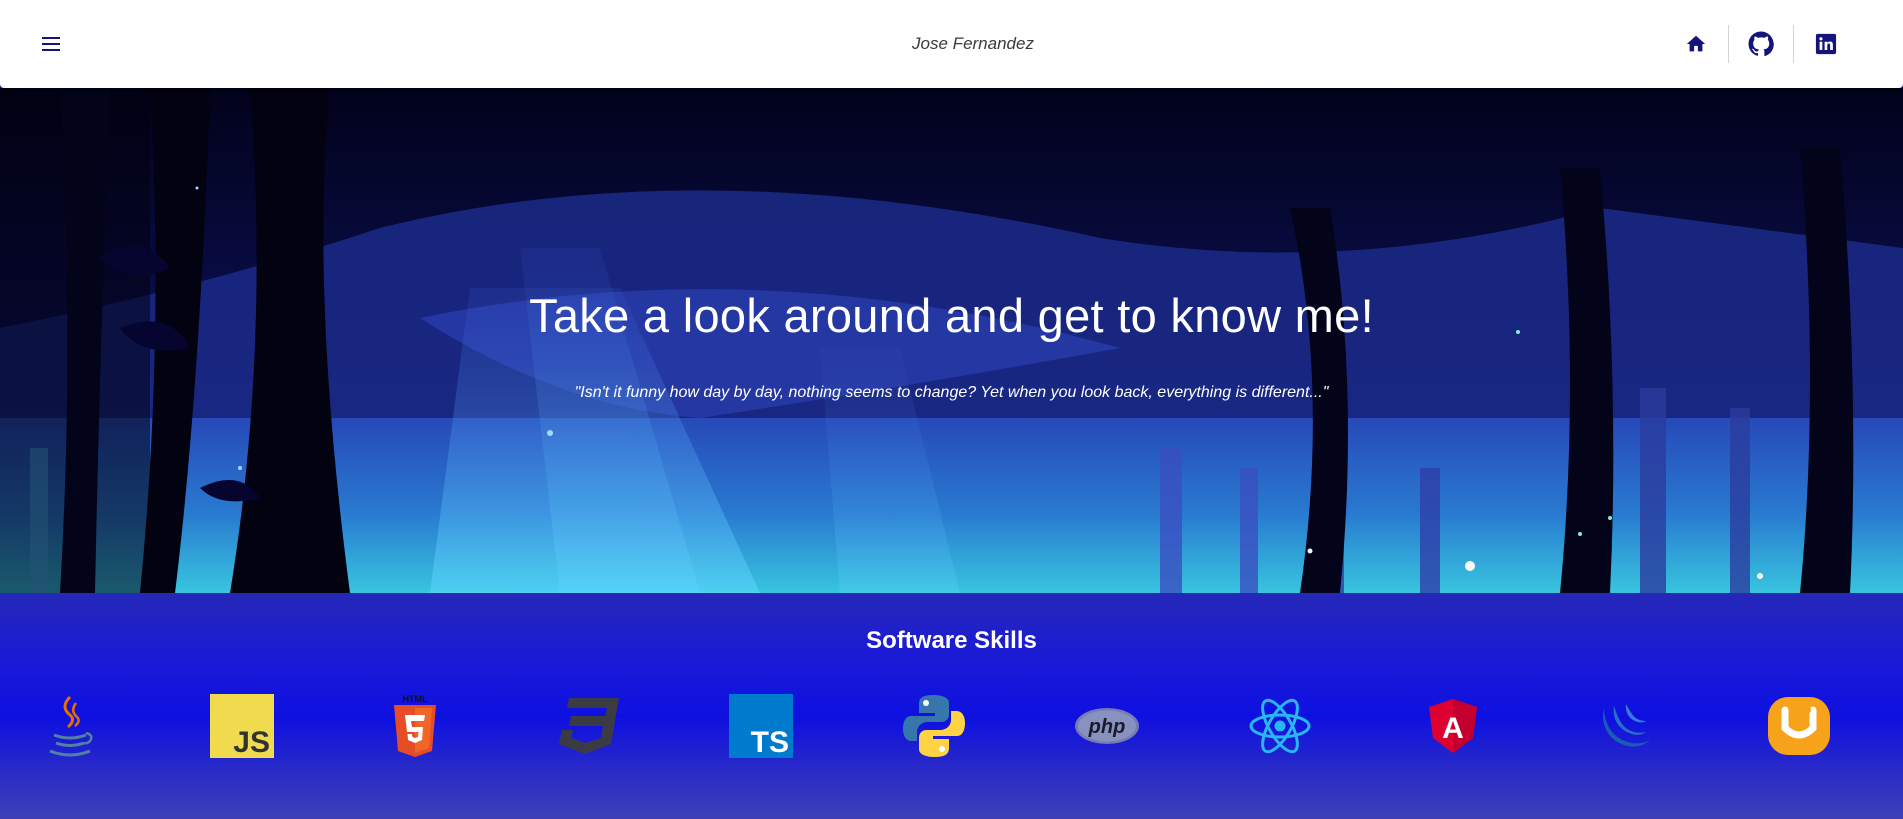 The height and width of the screenshot is (819, 1903). I want to click on svg-text: php, so click(1107, 727).